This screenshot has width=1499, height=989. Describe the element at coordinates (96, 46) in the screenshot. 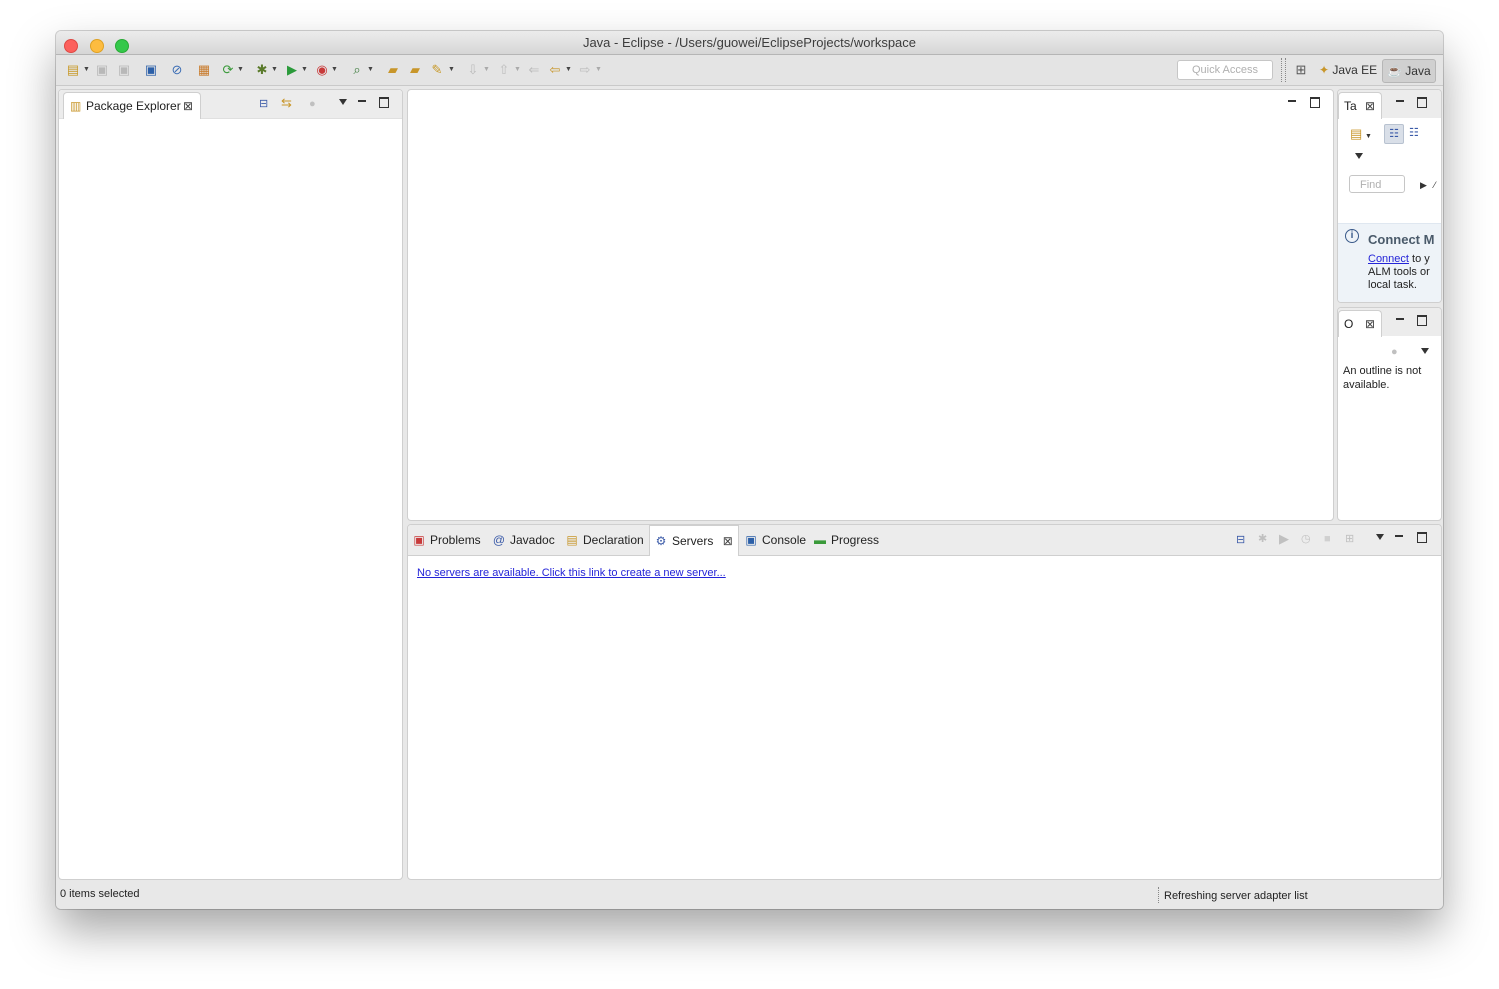

I see `minimize-window-button` at that location.